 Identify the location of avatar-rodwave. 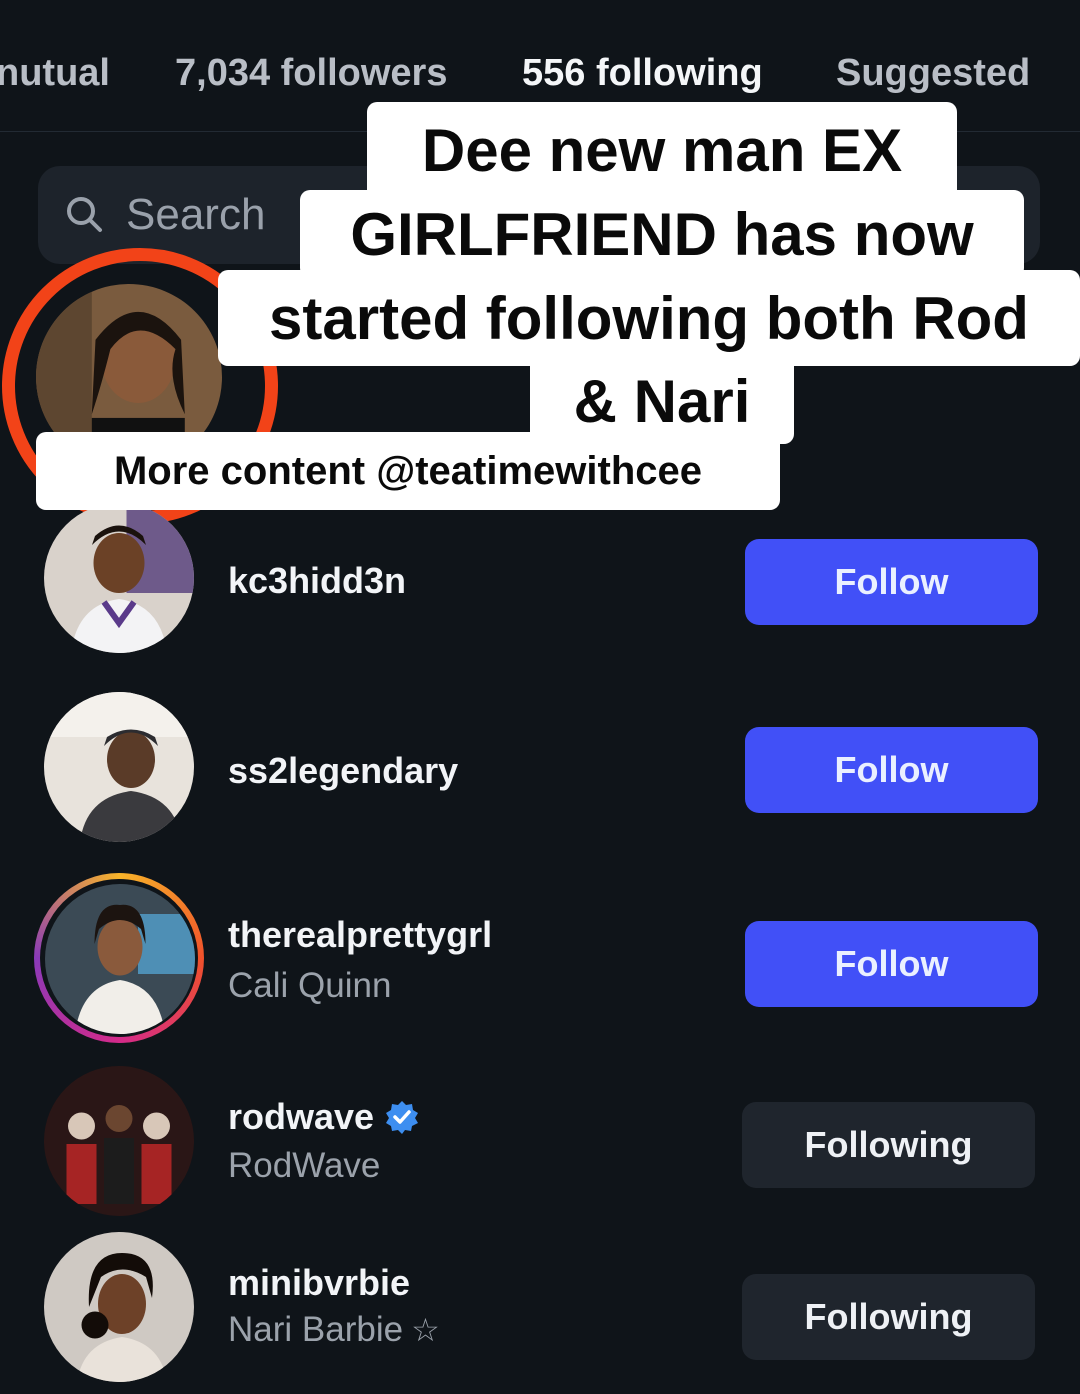
(119, 1141).